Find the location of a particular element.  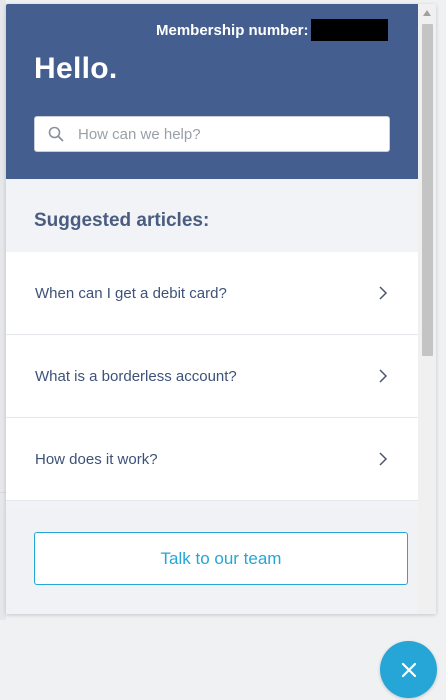

search-box is located at coordinates (212, 134).